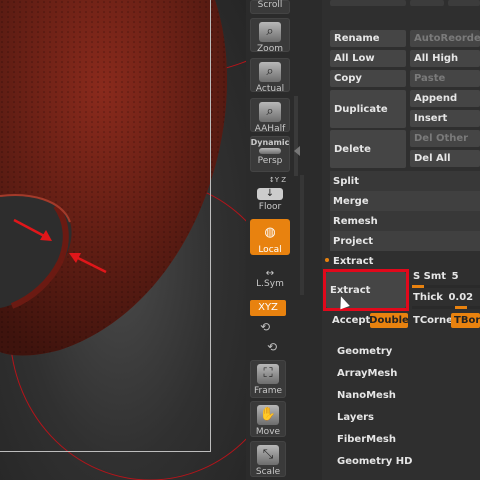 This screenshot has width=480, height=480. I want to click on expanded-dot-icon, so click(327, 260).